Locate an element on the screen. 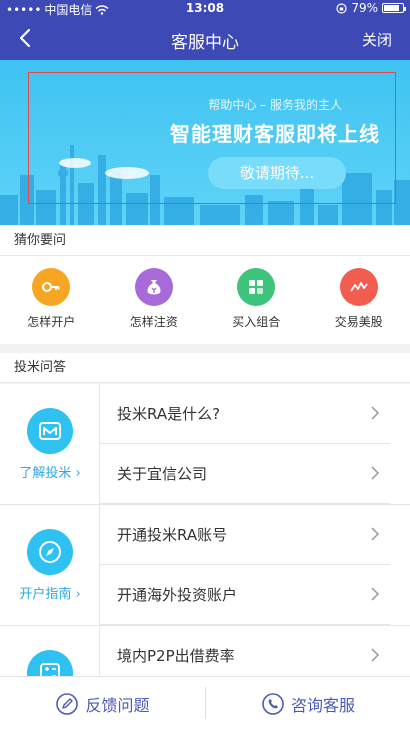 The image size is (410, 730). phone-icon is located at coordinates (273, 704).